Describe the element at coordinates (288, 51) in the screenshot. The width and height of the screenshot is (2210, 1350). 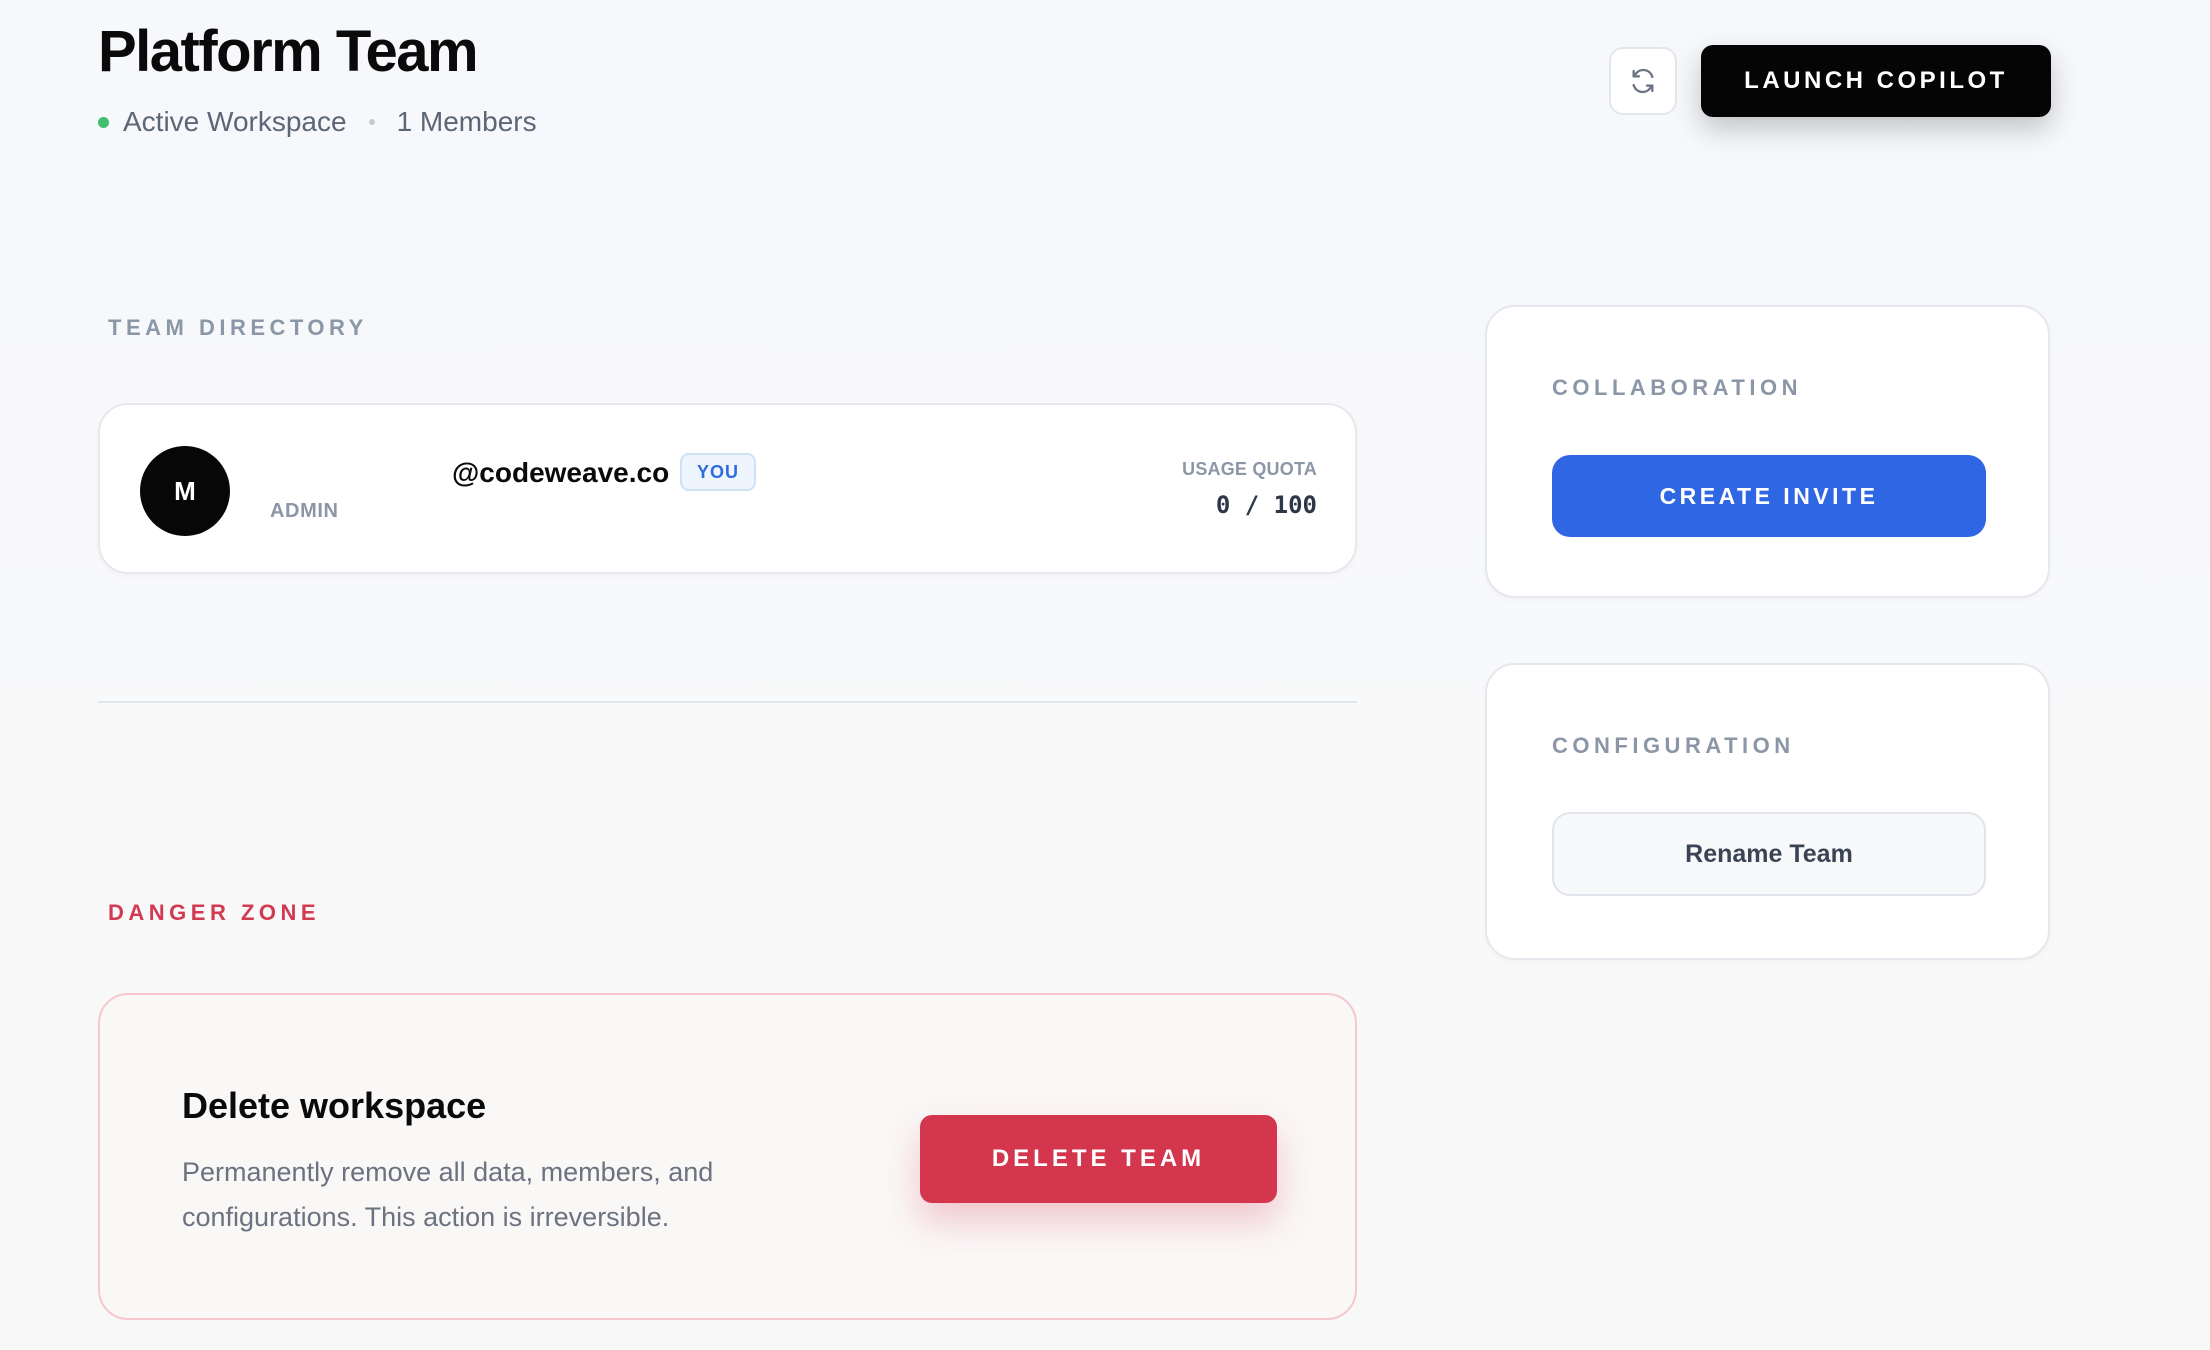
I see `page-title: Platform Team` at that location.